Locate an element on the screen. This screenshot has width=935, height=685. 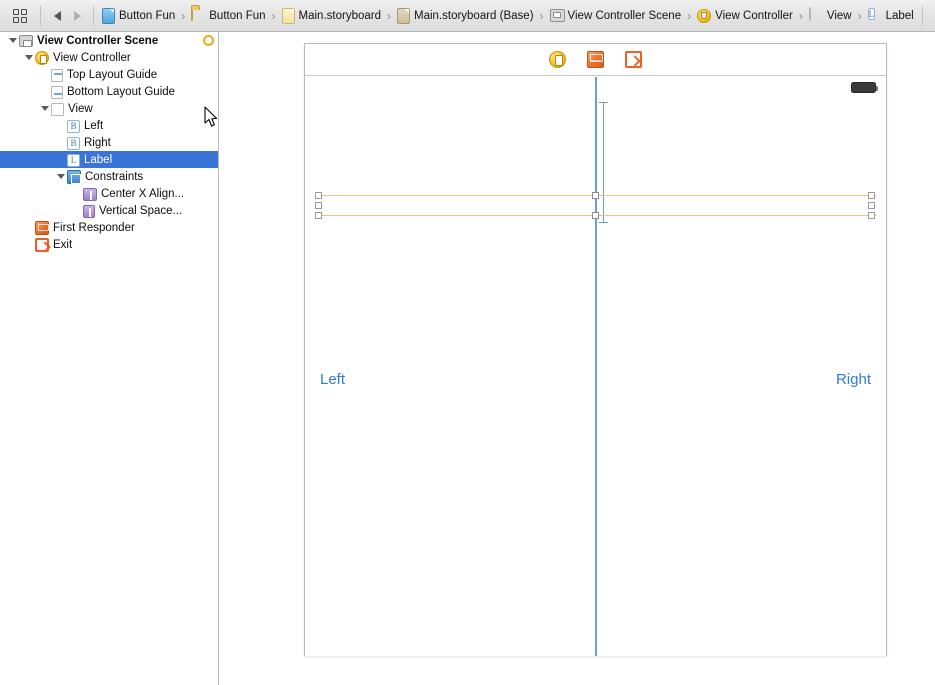
storyboard-base-icon is located at coordinates (403, 15).